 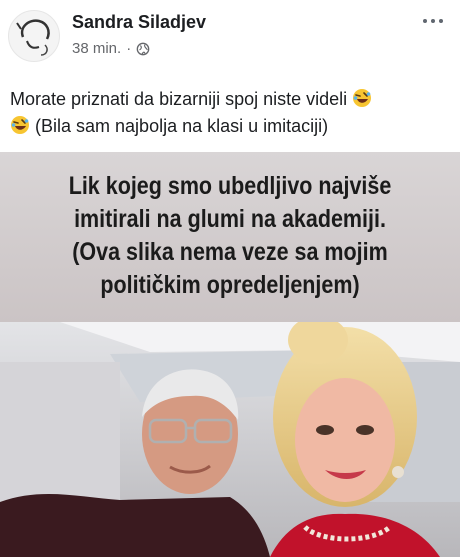 I want to click on banner-line-3: (Ova slika nema veze sa mojim, so click(x=230, y=252).